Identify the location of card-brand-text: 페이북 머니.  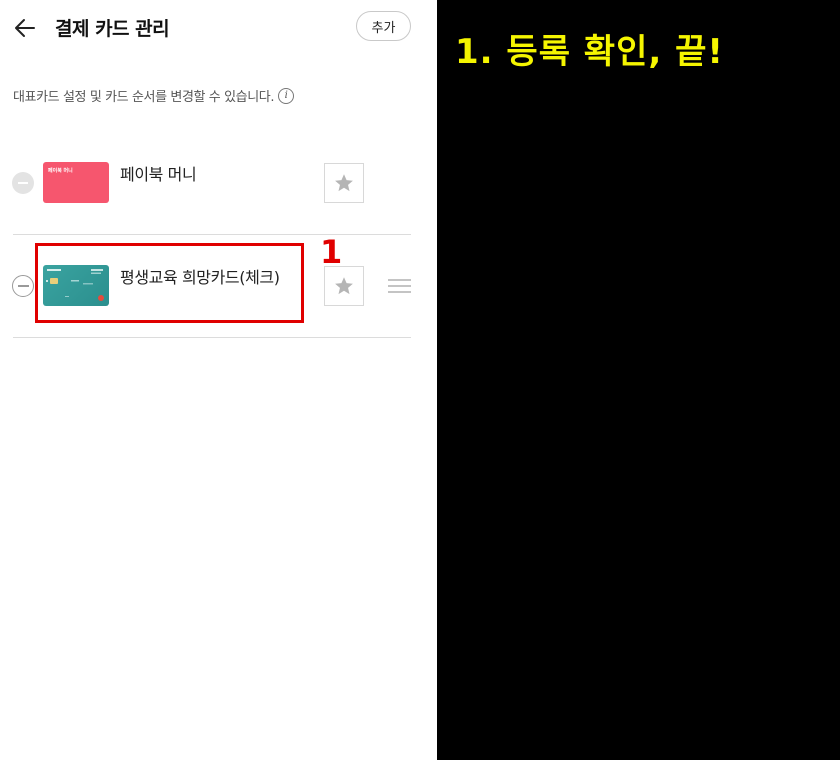
(60, 171).